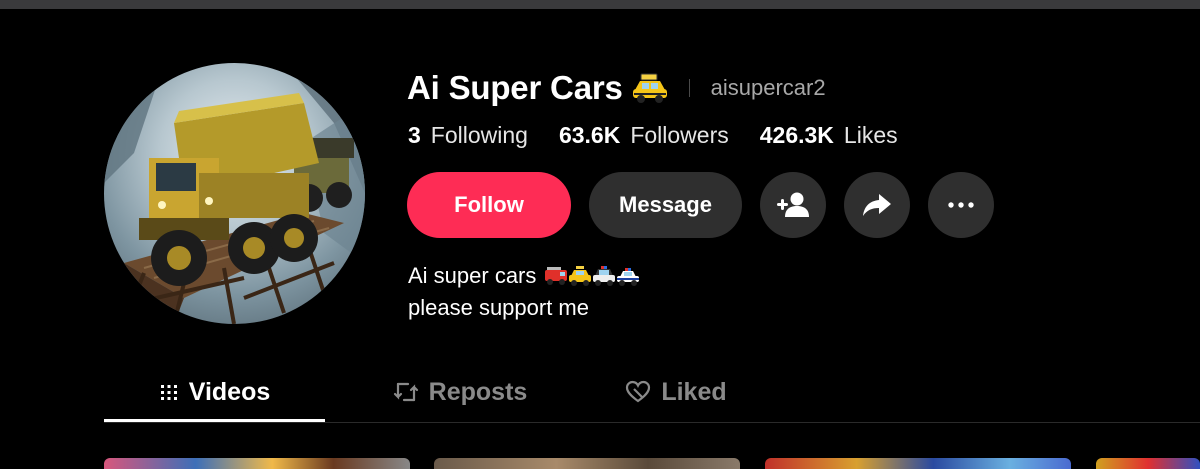 This screenshot has height=469, width=1200. What do you see at coordinates (679, 134) in the screenshot?
I see `followers-label: Followers` at bounding box center [679, 134].